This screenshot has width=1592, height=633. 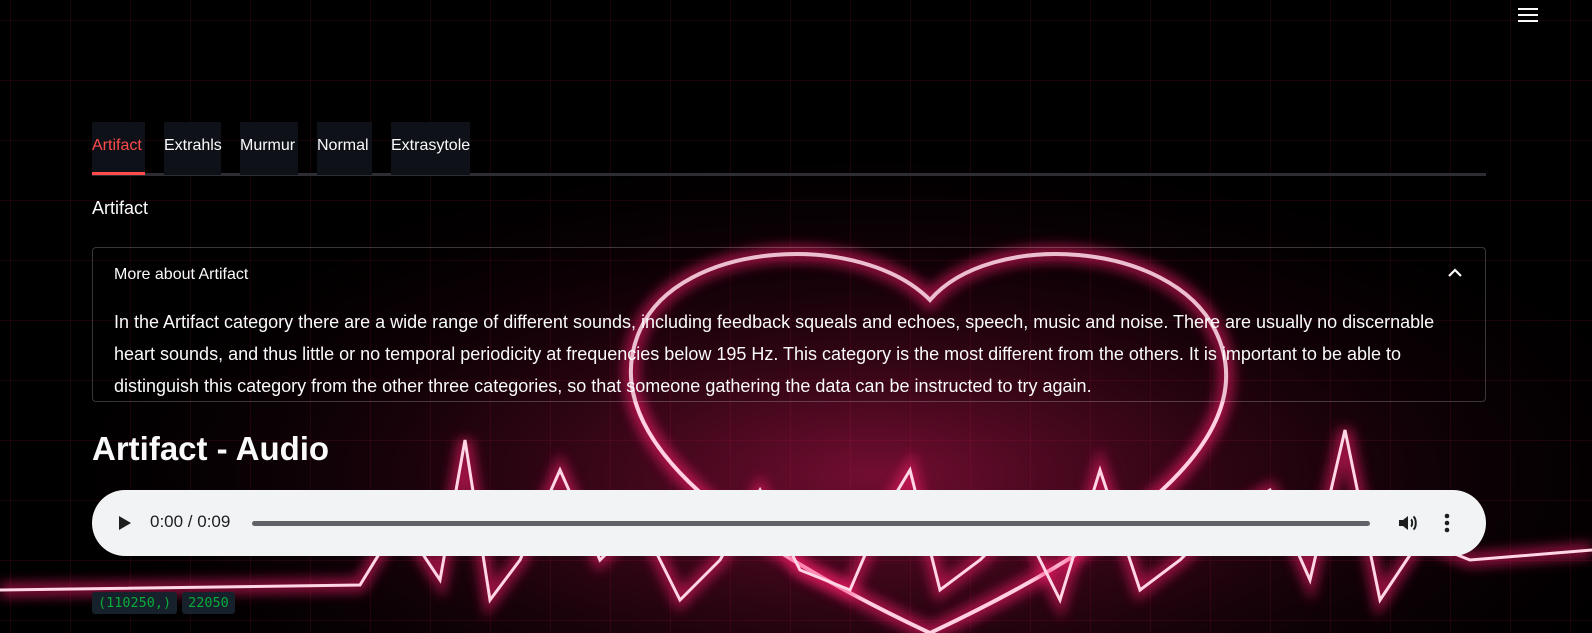 What do you see at coordinates (120, 208) in the screenshot?
I see `section-label: Artifact` at bounding box center [120, 208].